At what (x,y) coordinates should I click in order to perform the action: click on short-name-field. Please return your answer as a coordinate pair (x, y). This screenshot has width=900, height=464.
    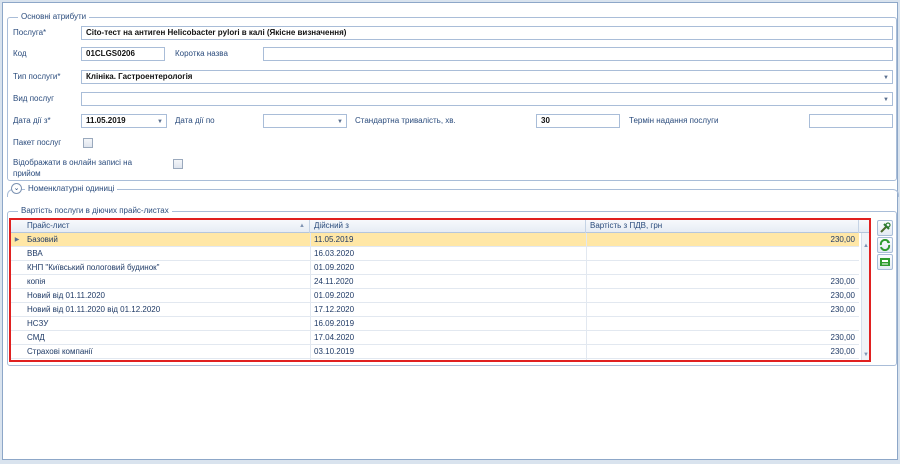
    Looking at the image, I should click on (578, 54).